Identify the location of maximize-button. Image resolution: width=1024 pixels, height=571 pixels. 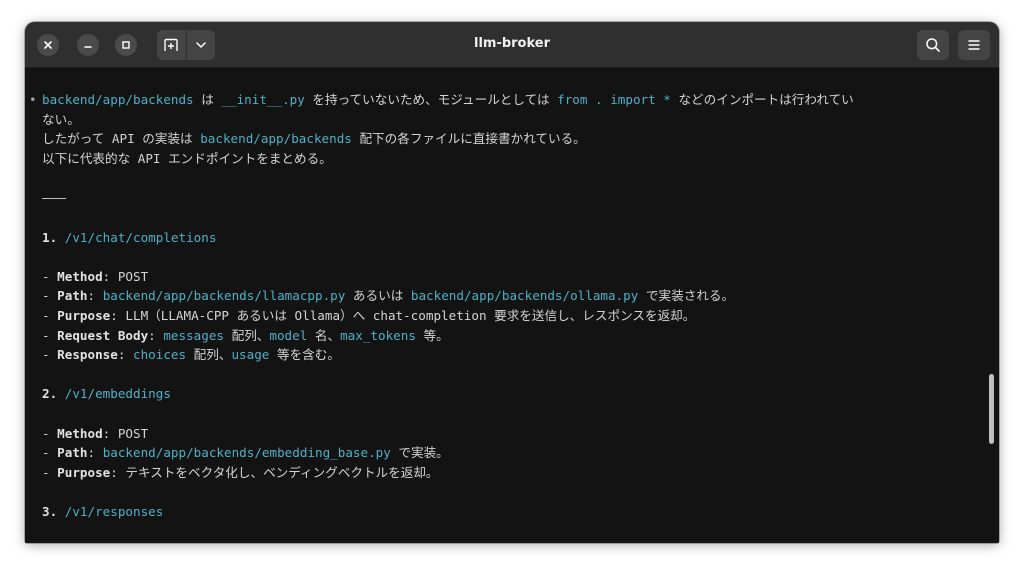
(126, 45).